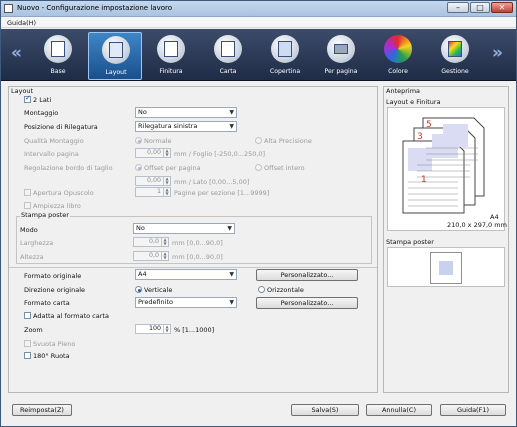 The height and width of the screenshot is (427, 517). What do you see at coordinates (16, 53) in the screenshot?
I see `scroll-left-icon: «` at bounding box center [16, 53].